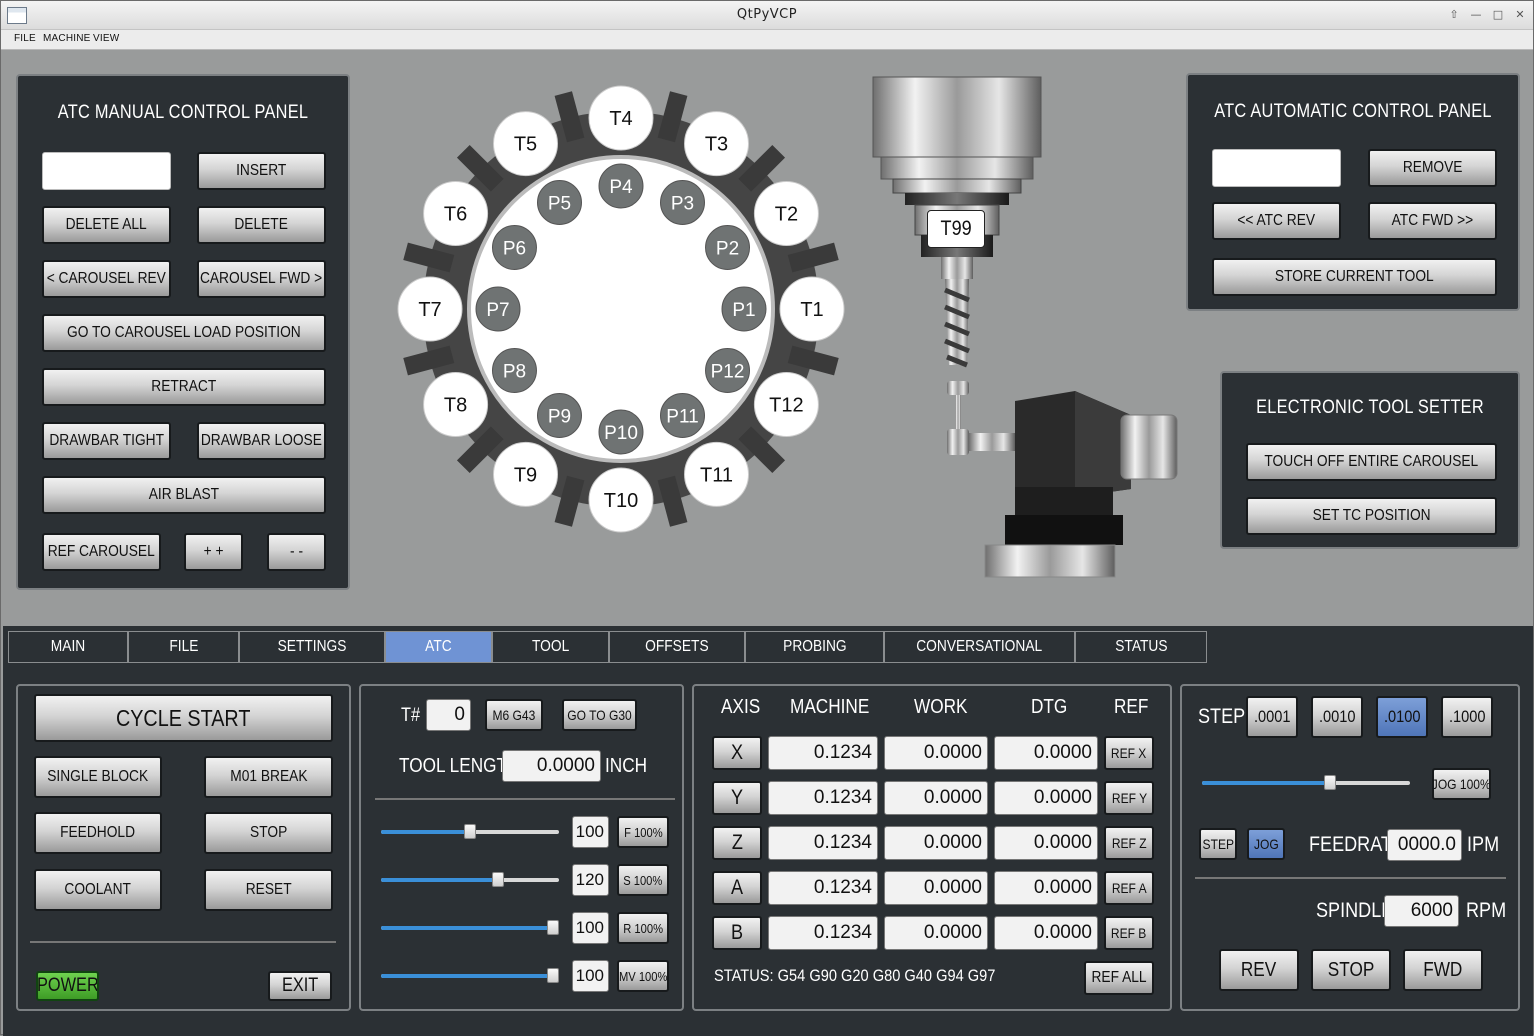 The width and height of the screenshot is (1534, 1036). What do you see at coordinates (855, 975) in the screenshot?
I see `gcode-status: STATUS: G54 G90 G20 G80 G40 G94 G97` at bounding box center [855, 975].